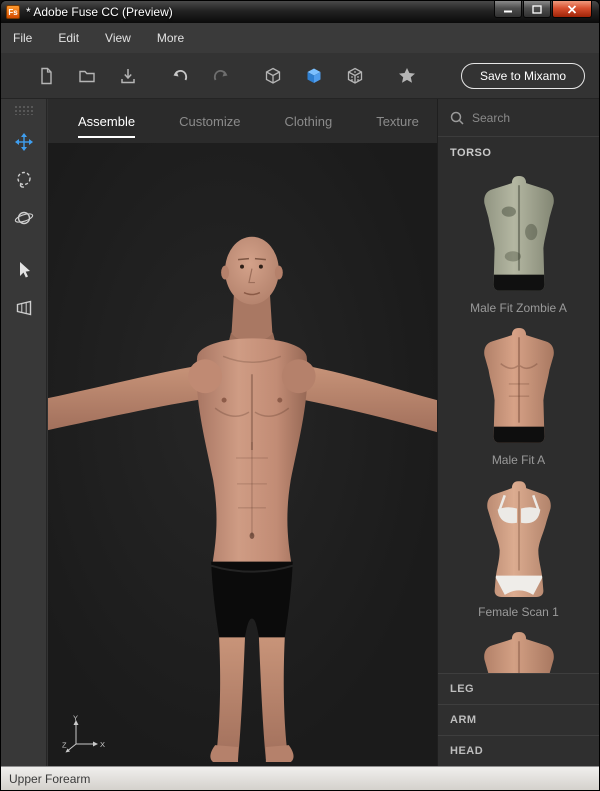  I want to click on app-logo-icon: Fs, so click(13, 12).